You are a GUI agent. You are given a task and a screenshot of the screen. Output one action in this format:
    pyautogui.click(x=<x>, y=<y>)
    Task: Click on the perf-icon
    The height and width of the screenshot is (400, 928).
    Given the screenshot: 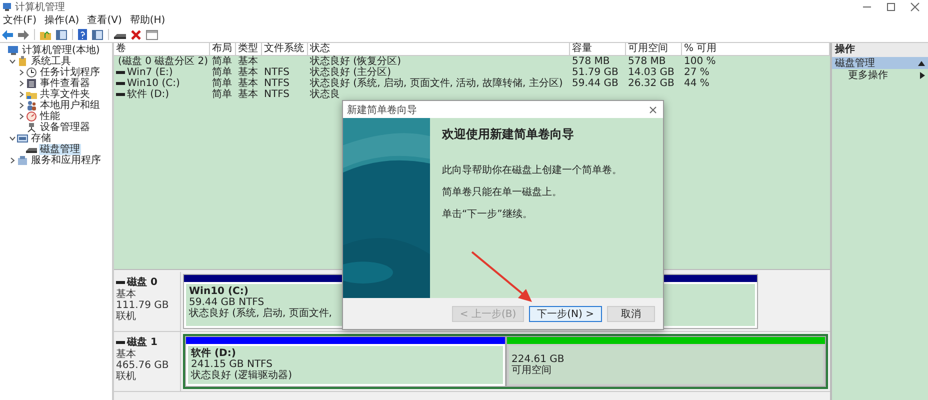 What is the action you would take?
    pyautogui.click(x=31, y=116)
    